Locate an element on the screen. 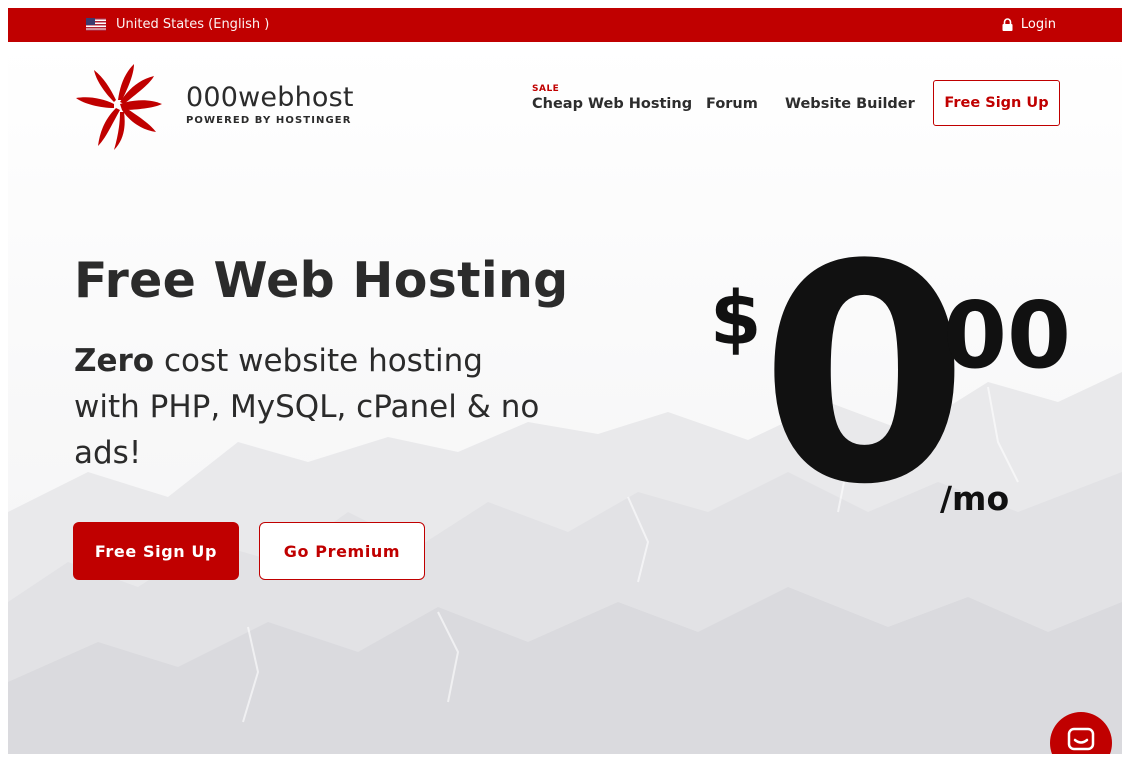  login-link: Login is located at coordinates (1029, 24).